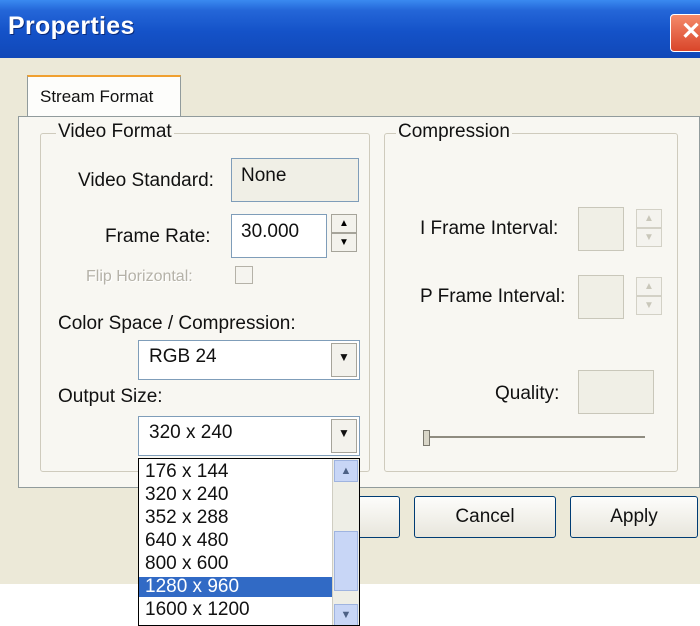  I want to click on frame-rate-input: 30.000, so click(279, 236).